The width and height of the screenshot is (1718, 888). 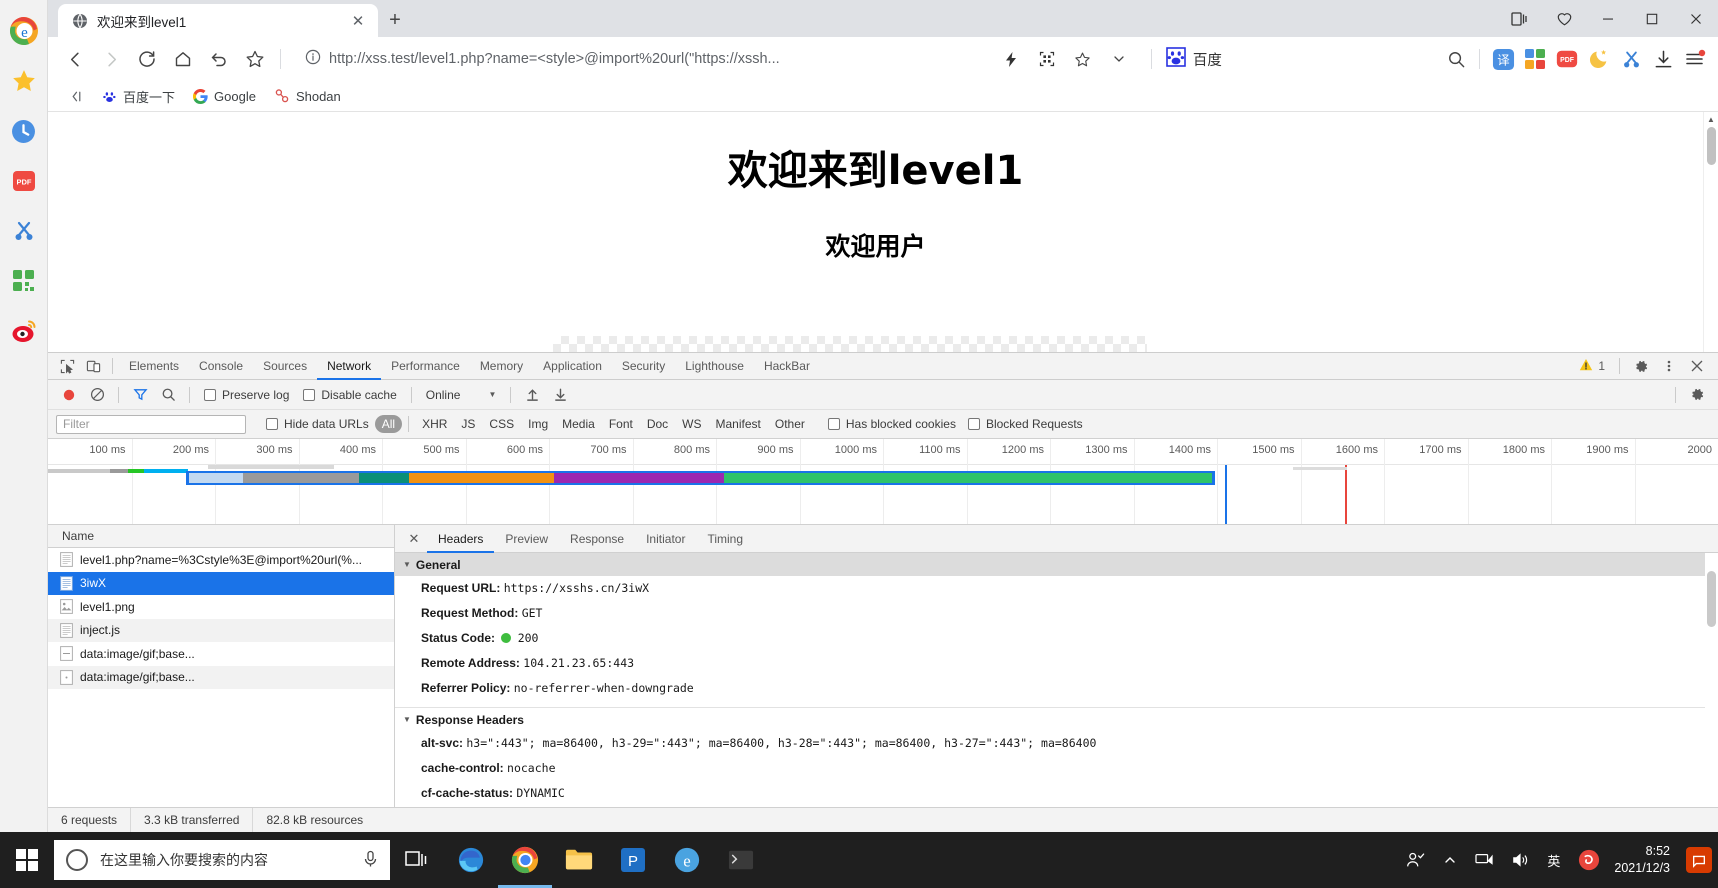 What do you see at coordinates (1450, 860) in the screenshot?
I see `chevron-up-icon` at bounding box center [1450, 860].